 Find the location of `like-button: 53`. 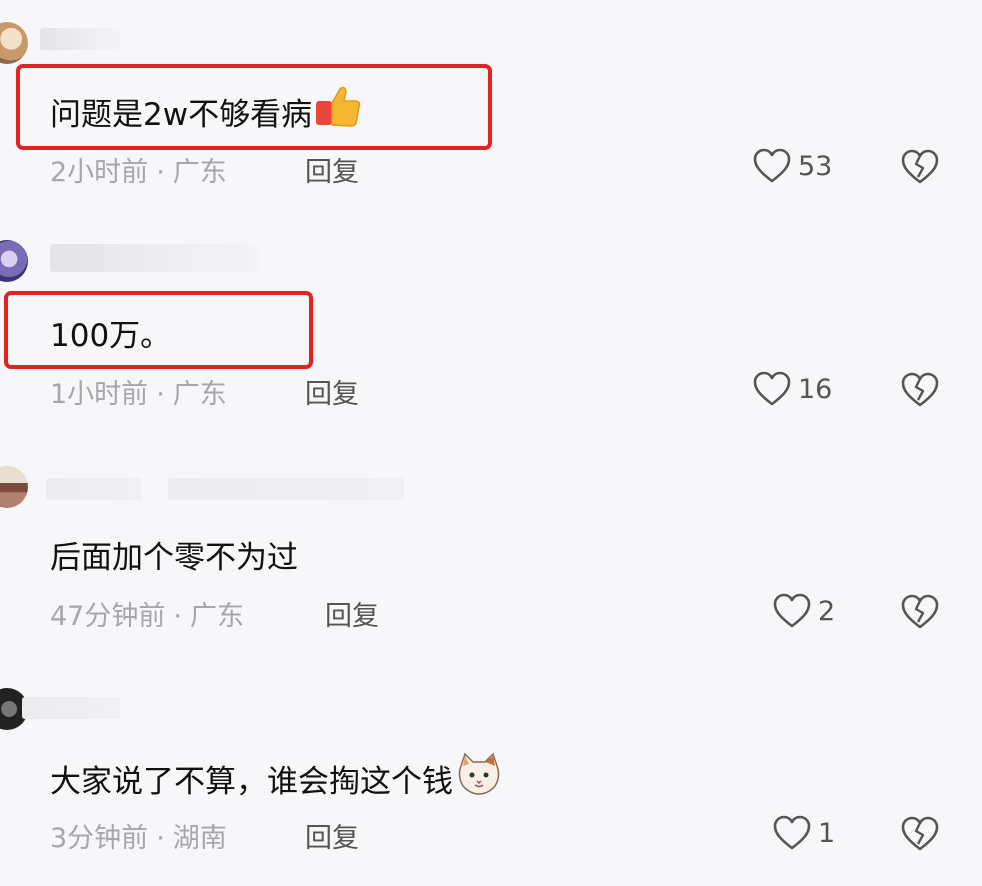

like-button: 53 is located at coordinates (792, 166).